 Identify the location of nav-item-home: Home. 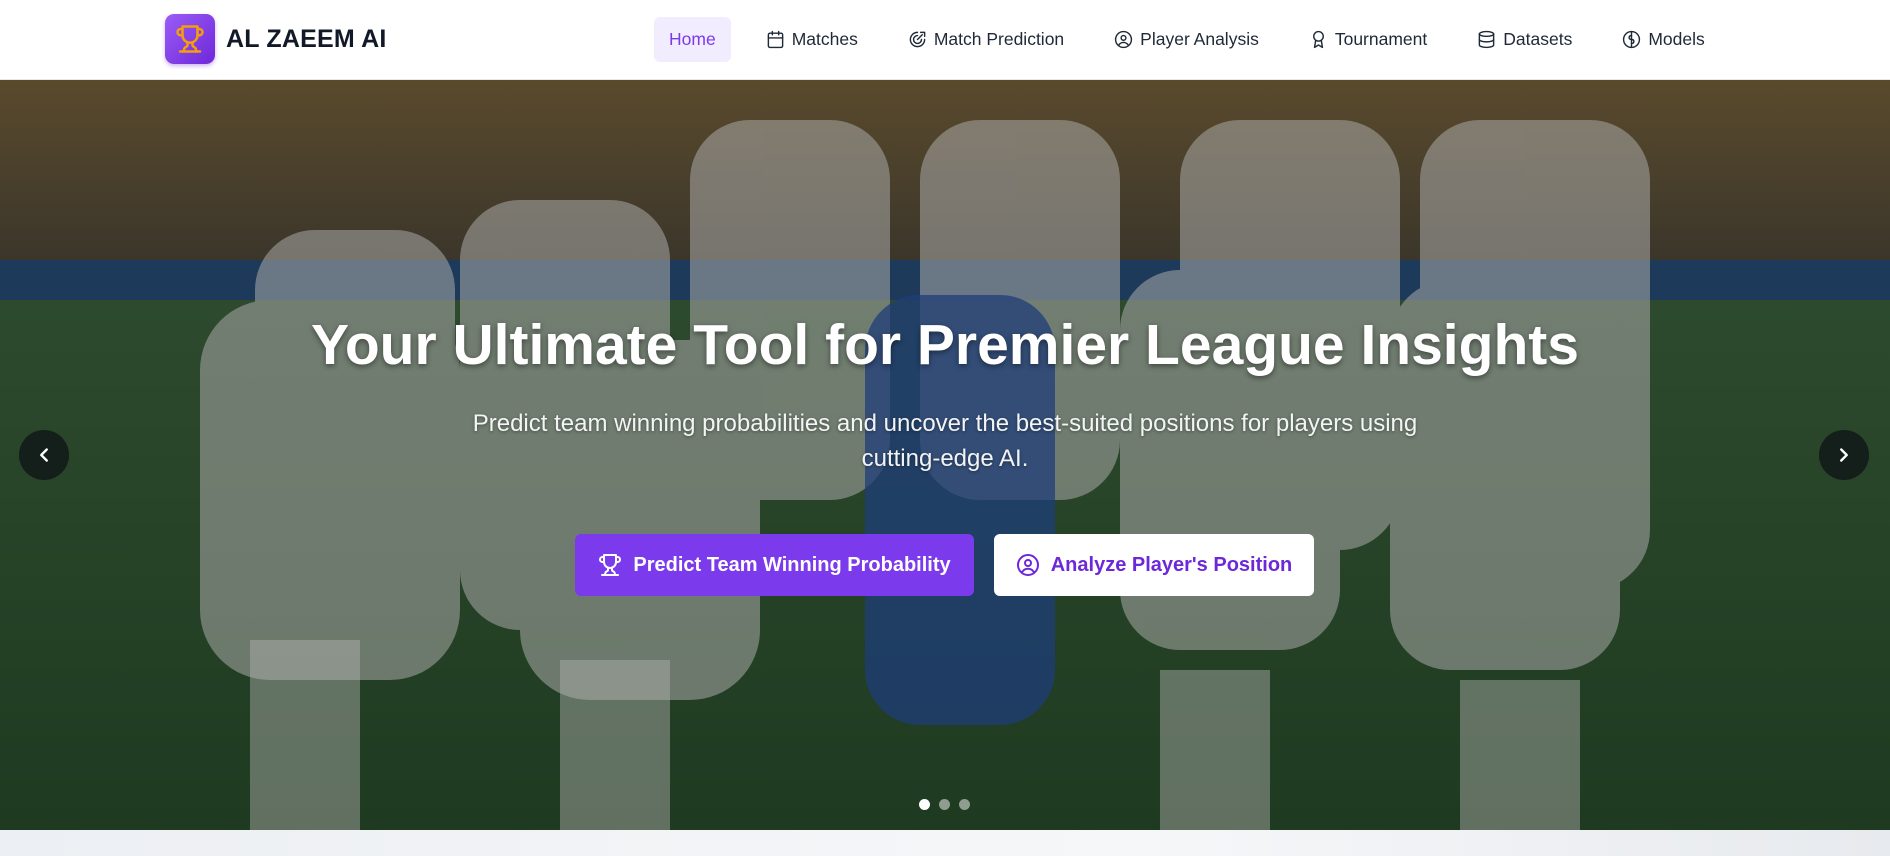
(692, 39).